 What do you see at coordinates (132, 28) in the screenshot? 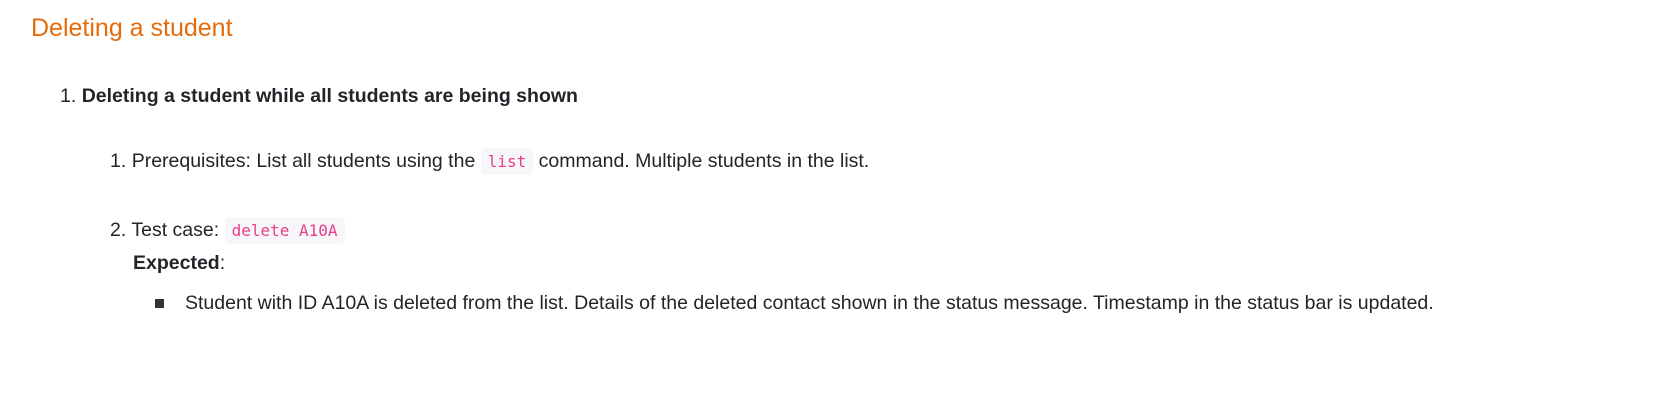
I see `section-heading: Deleting a student` at bounding box center [132, 28].